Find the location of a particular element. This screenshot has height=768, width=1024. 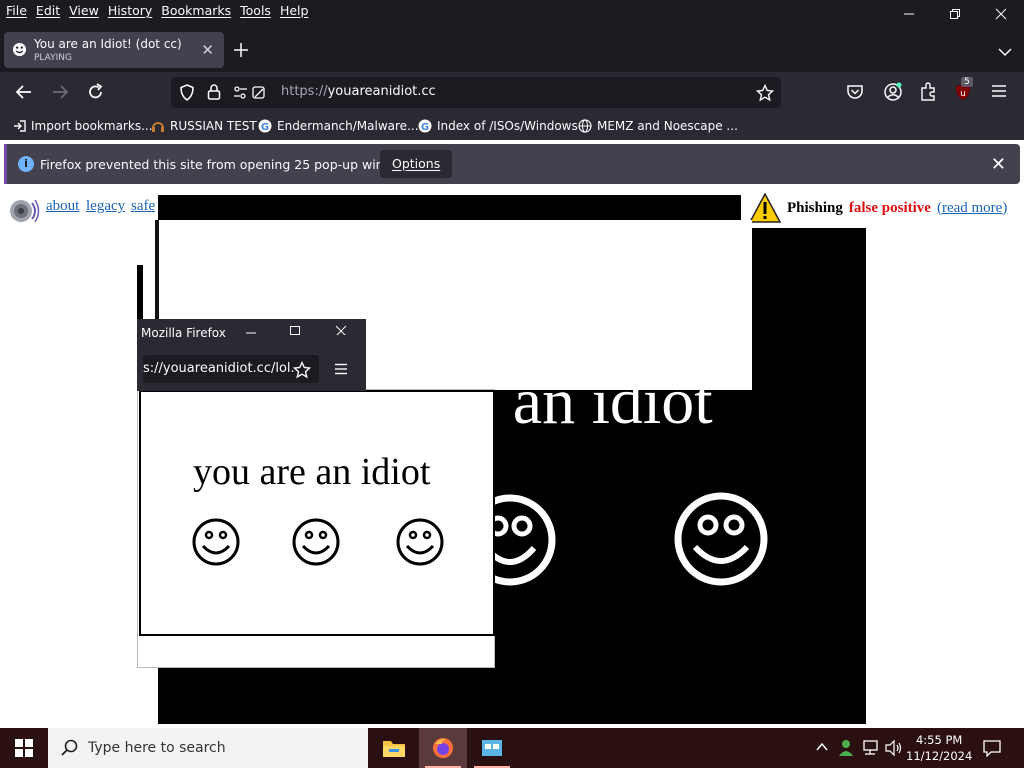

url-bar: https://youareanidiot.cc is located at coordinates (476, 92).